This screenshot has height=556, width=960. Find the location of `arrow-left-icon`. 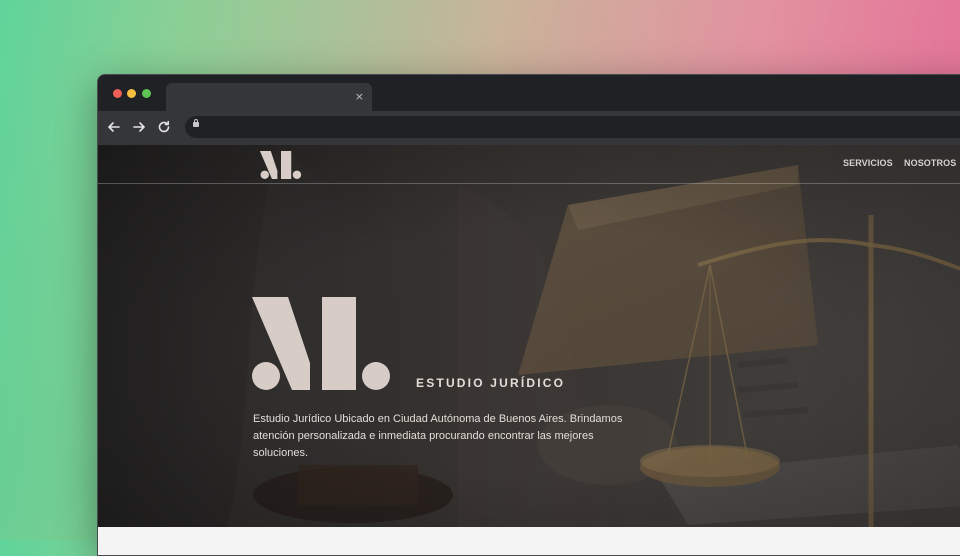

arrow-left-icon is located at coordinates (114, 127).